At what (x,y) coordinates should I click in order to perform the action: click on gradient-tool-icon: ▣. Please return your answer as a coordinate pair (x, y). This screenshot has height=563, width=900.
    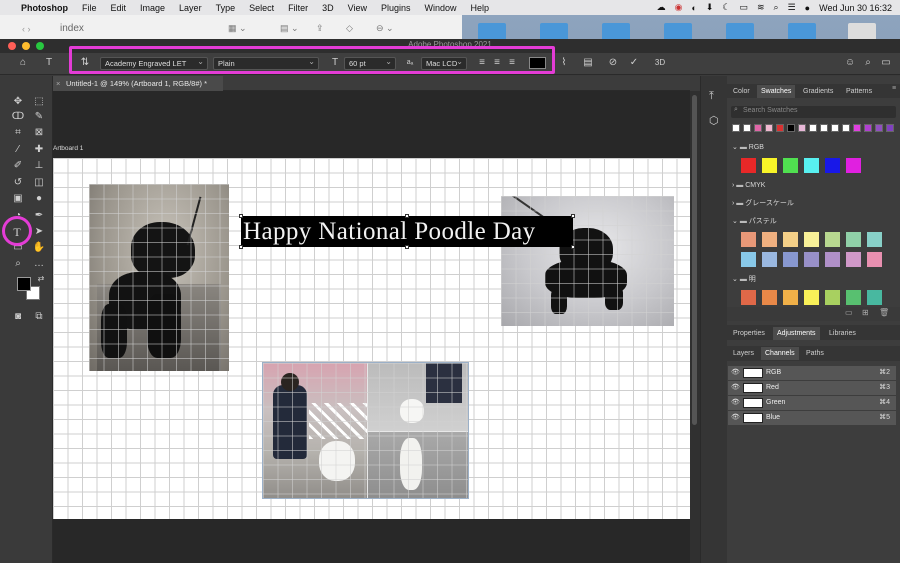
    Looking at the image, I should click on (18, 199).